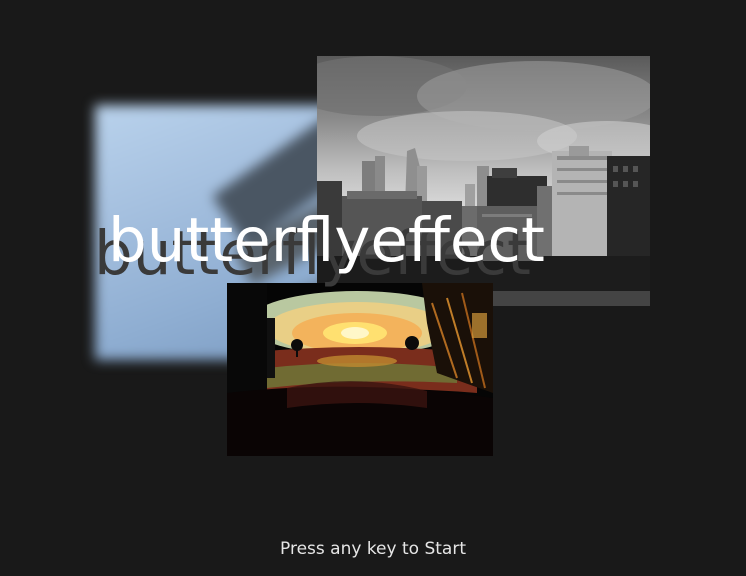 This screenshot has height=576, width=746. What do you see at coordinates (326, 240) in the screenshot?
I see `game-title: butterflyeffect` at bounding box center [326, 240].